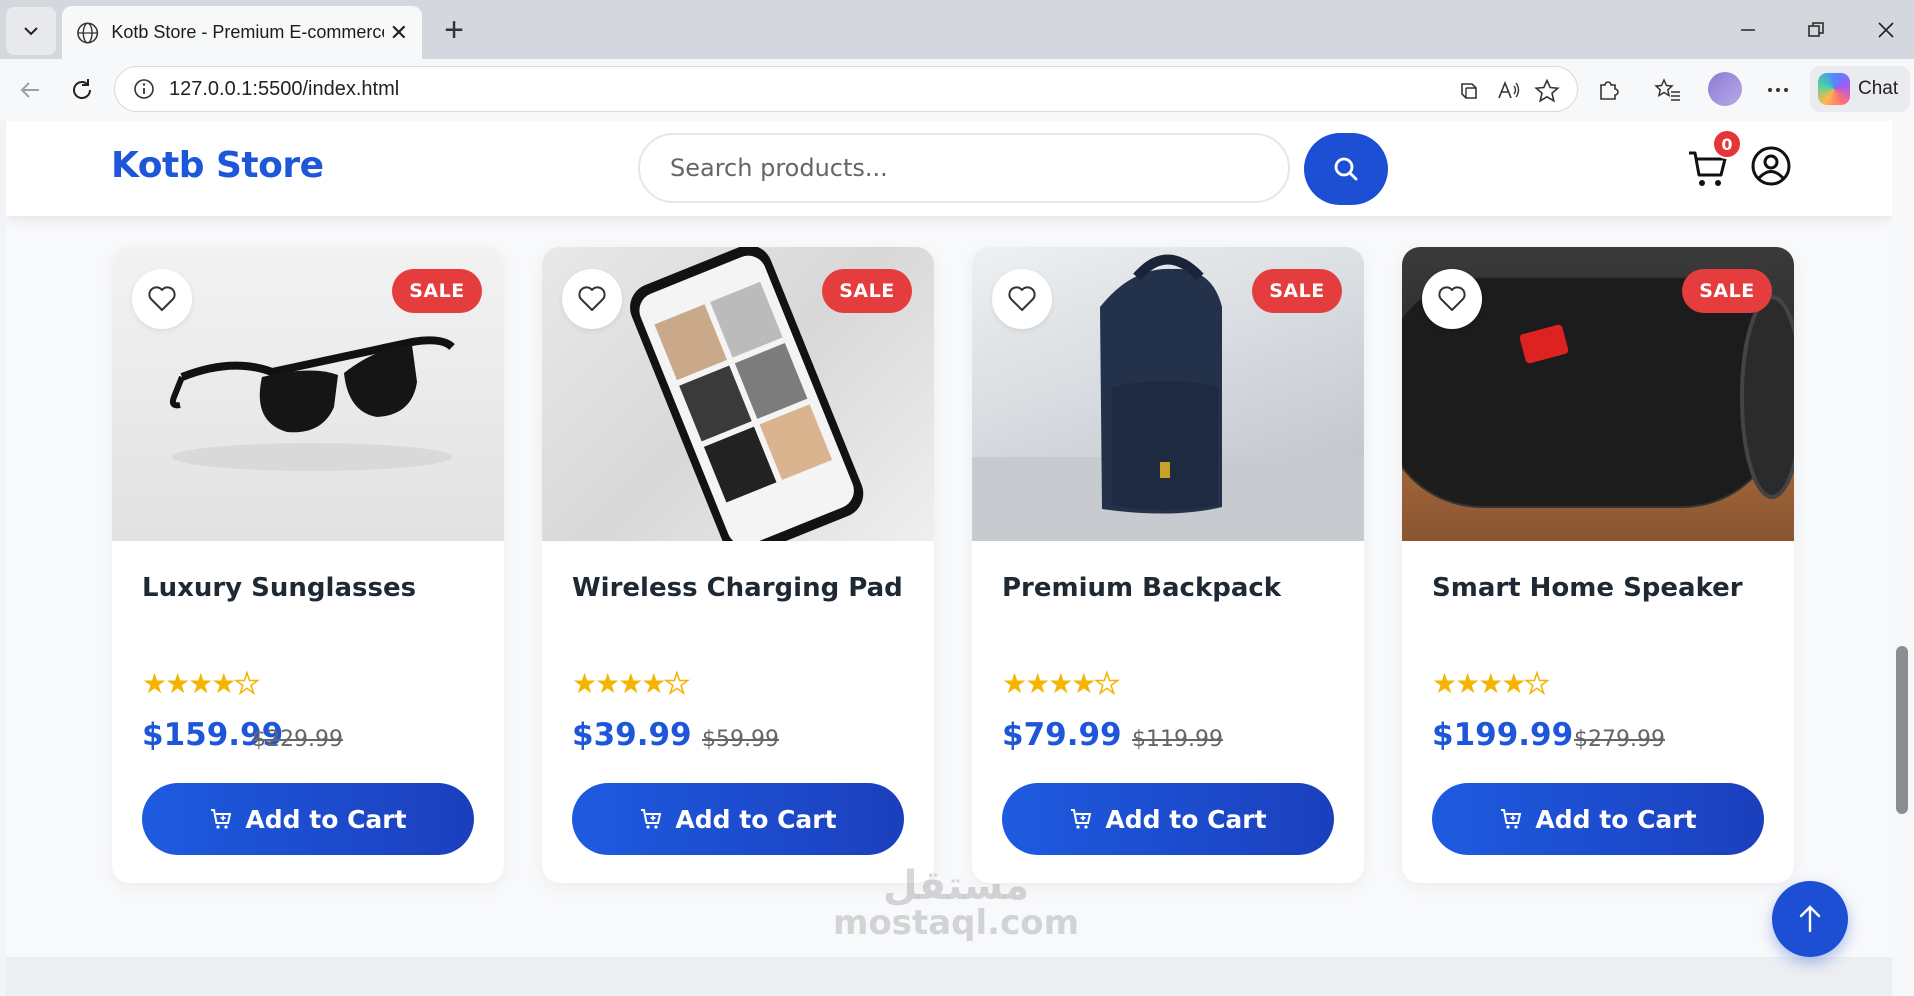 This screenshot has height=996, width=1914. Describe the element at coordinates (1141, 588) in the screenshot. I see `product-name: Premium Backpack` at that location.